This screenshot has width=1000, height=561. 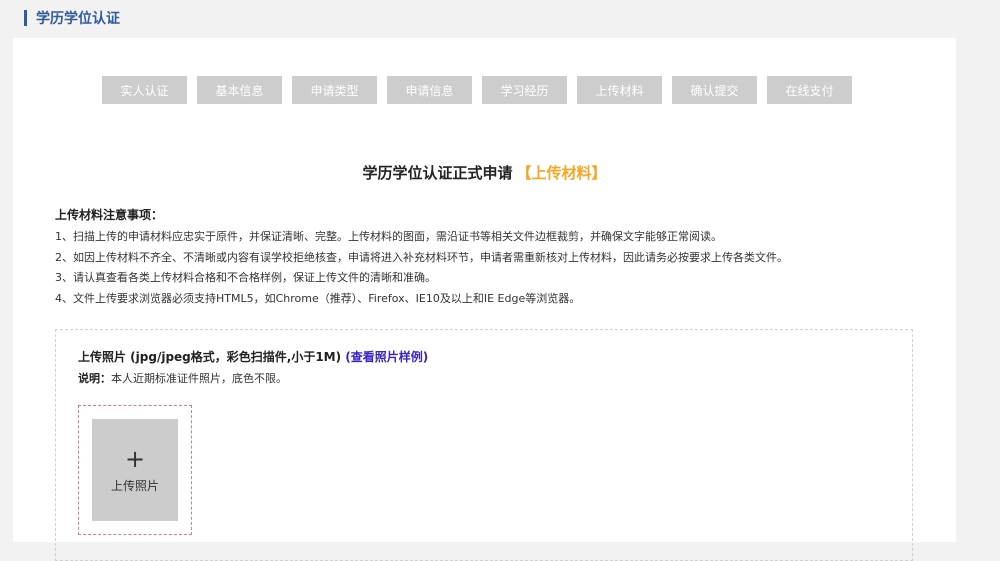 I want to click on upload-photo-note: 说明：本人近期标准证件照片，底色不限。, so click(x=182, y=378).